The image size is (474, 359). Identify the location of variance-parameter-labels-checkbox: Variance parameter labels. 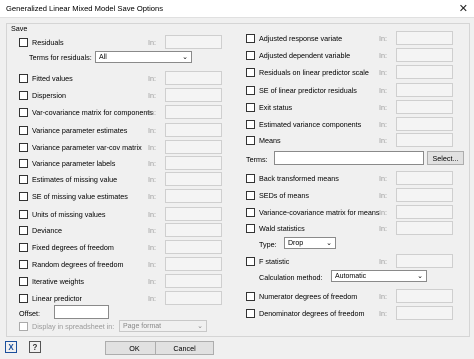
(67, 163).